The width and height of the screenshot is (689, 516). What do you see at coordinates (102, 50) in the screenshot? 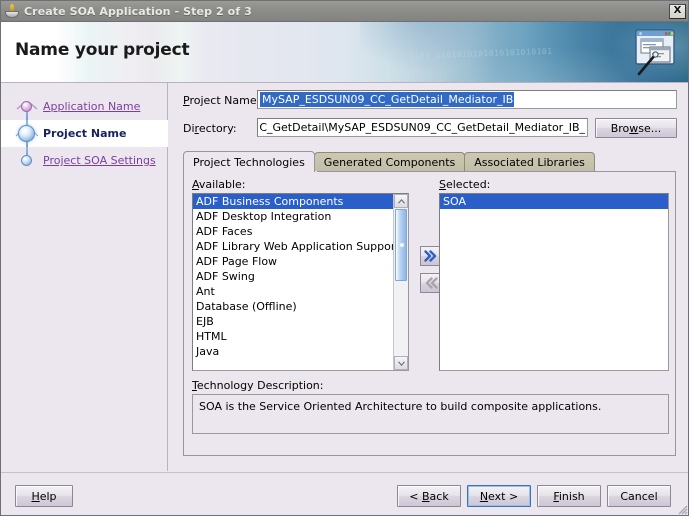
I see `page-title: Name your project` at bounding box center [102, 50].